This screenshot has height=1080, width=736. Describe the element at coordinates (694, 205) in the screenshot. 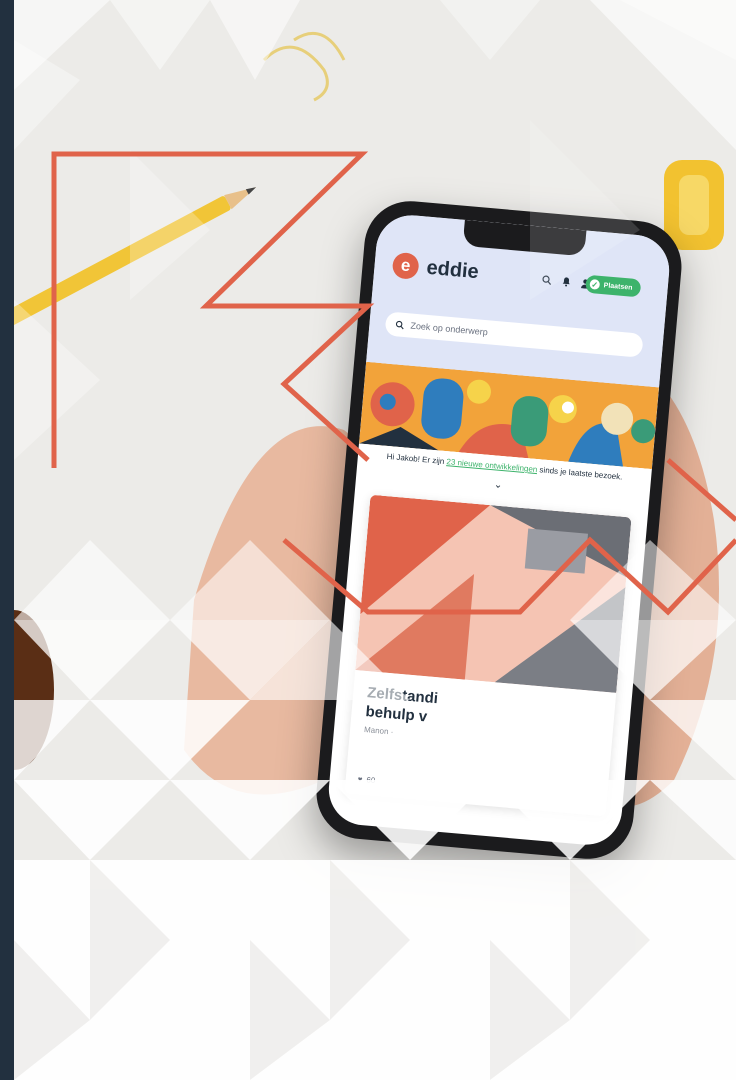

I see `binder-clip-illustration` at that location.